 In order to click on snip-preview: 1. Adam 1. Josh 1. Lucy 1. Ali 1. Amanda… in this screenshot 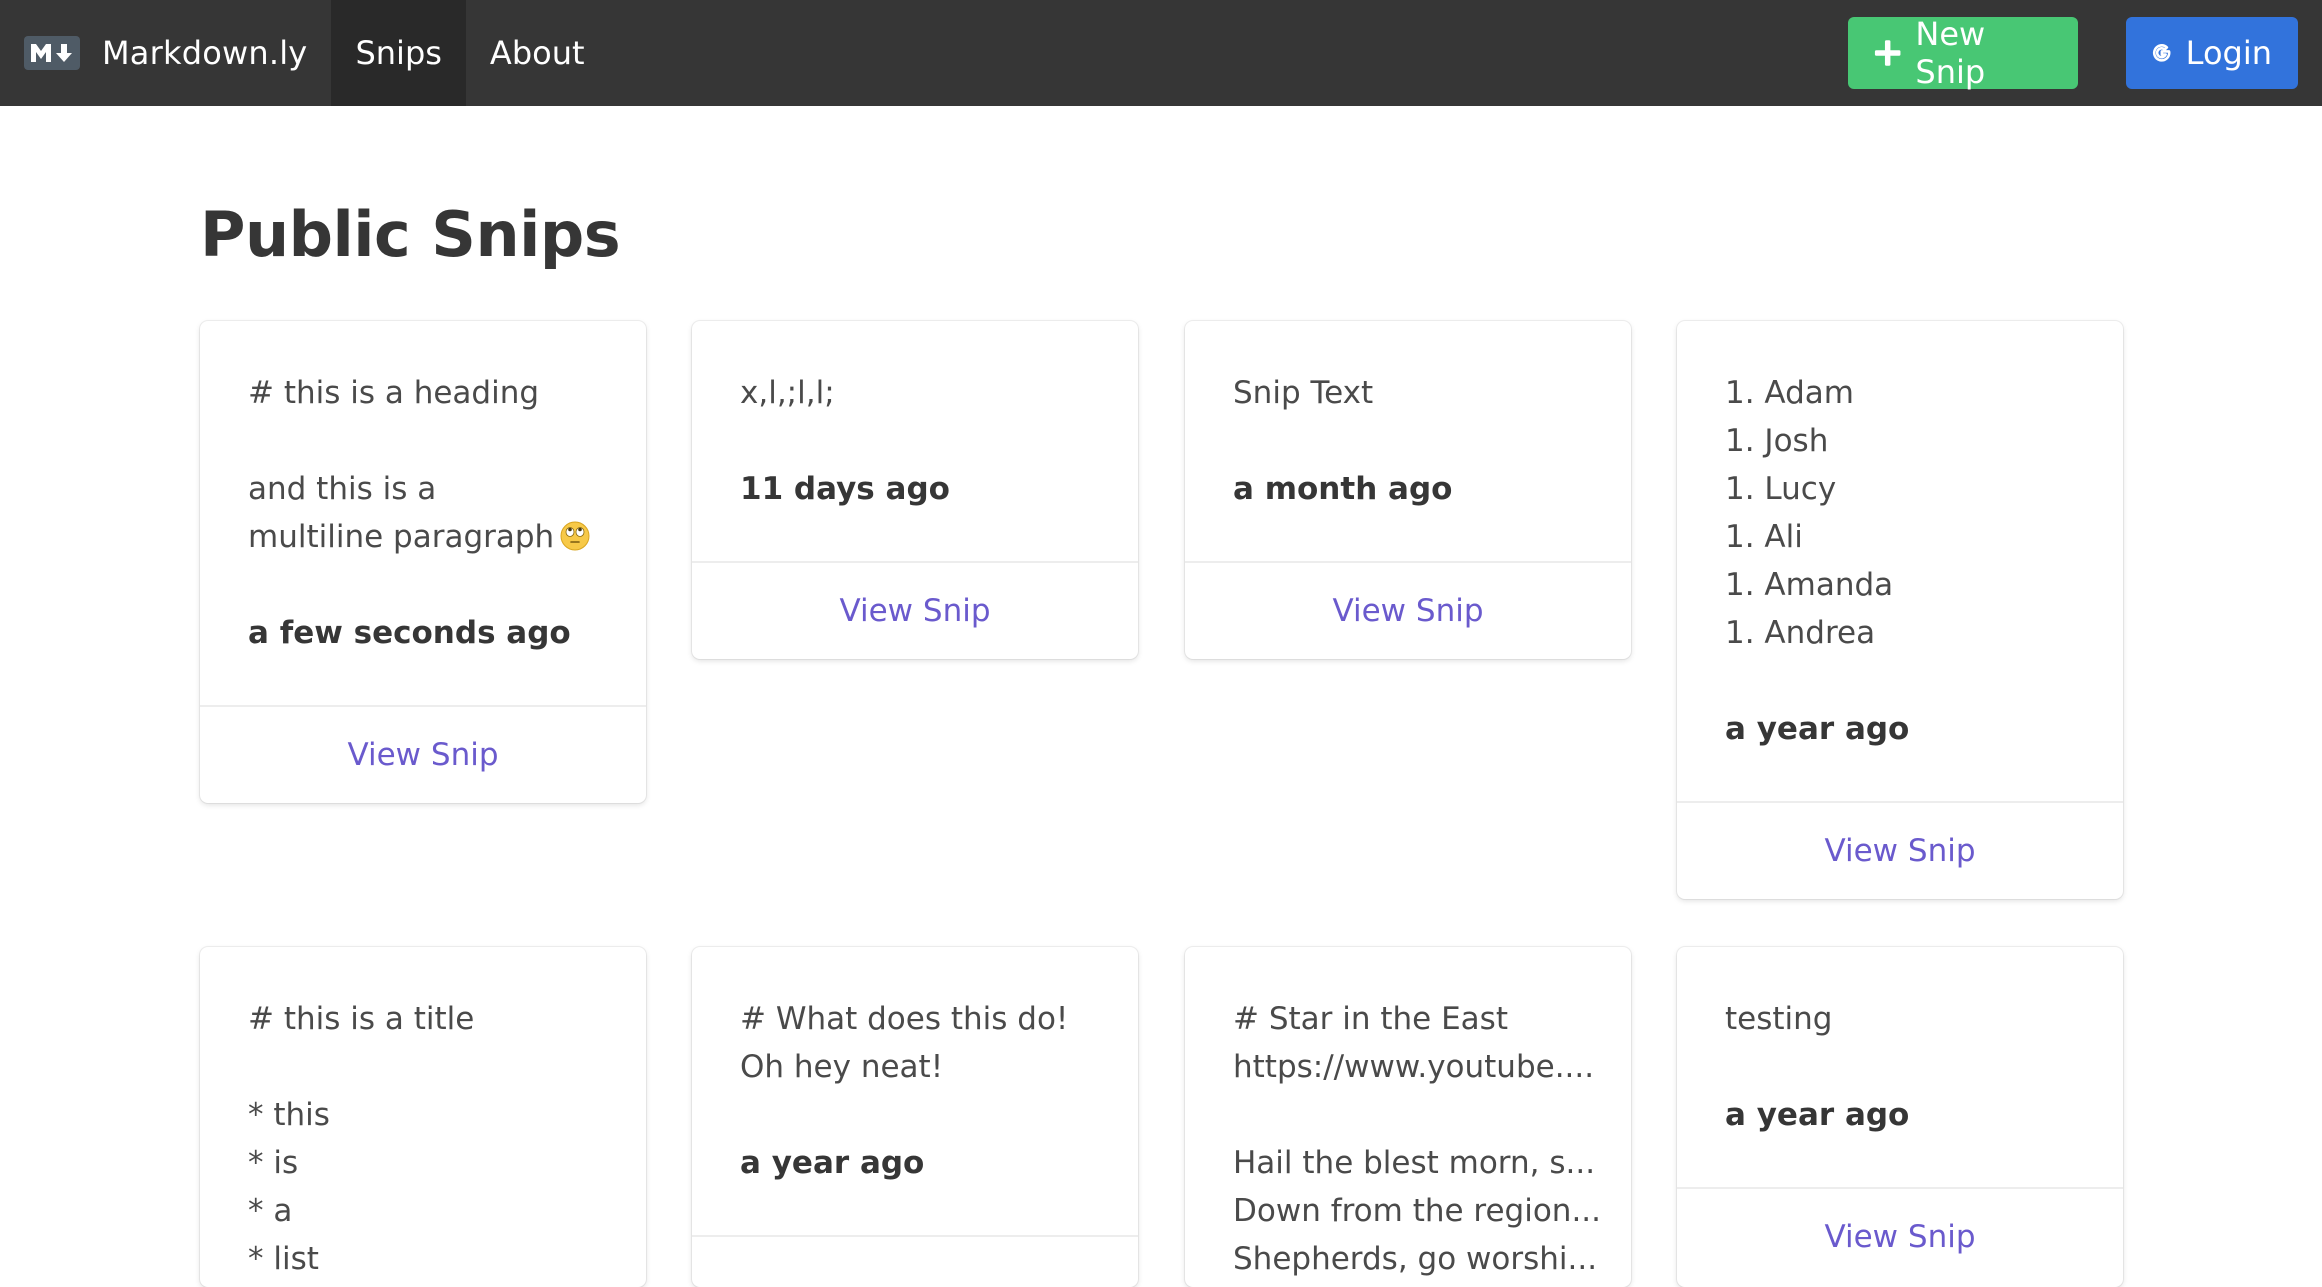, I will do `click(1900, 561)`.